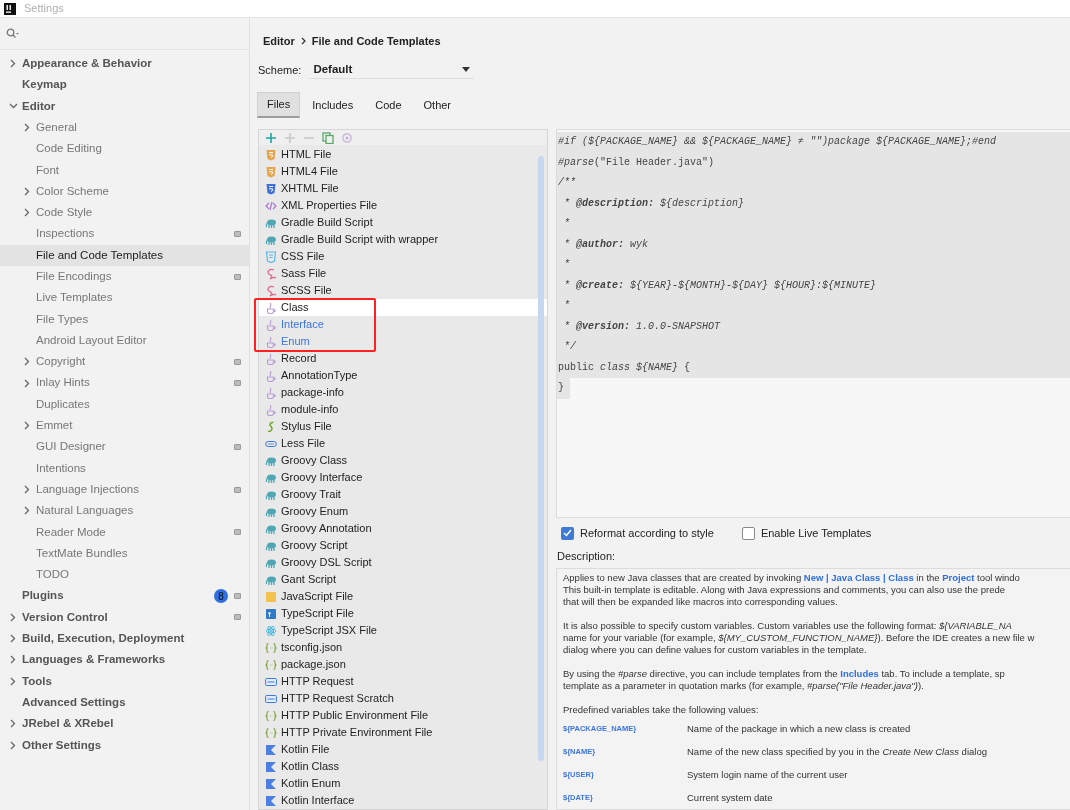 The image size is (1070, 810). Describe the element at coordinates (124, 276) in the screenshot. I see `sidebar-item: File Encodings` at that location.